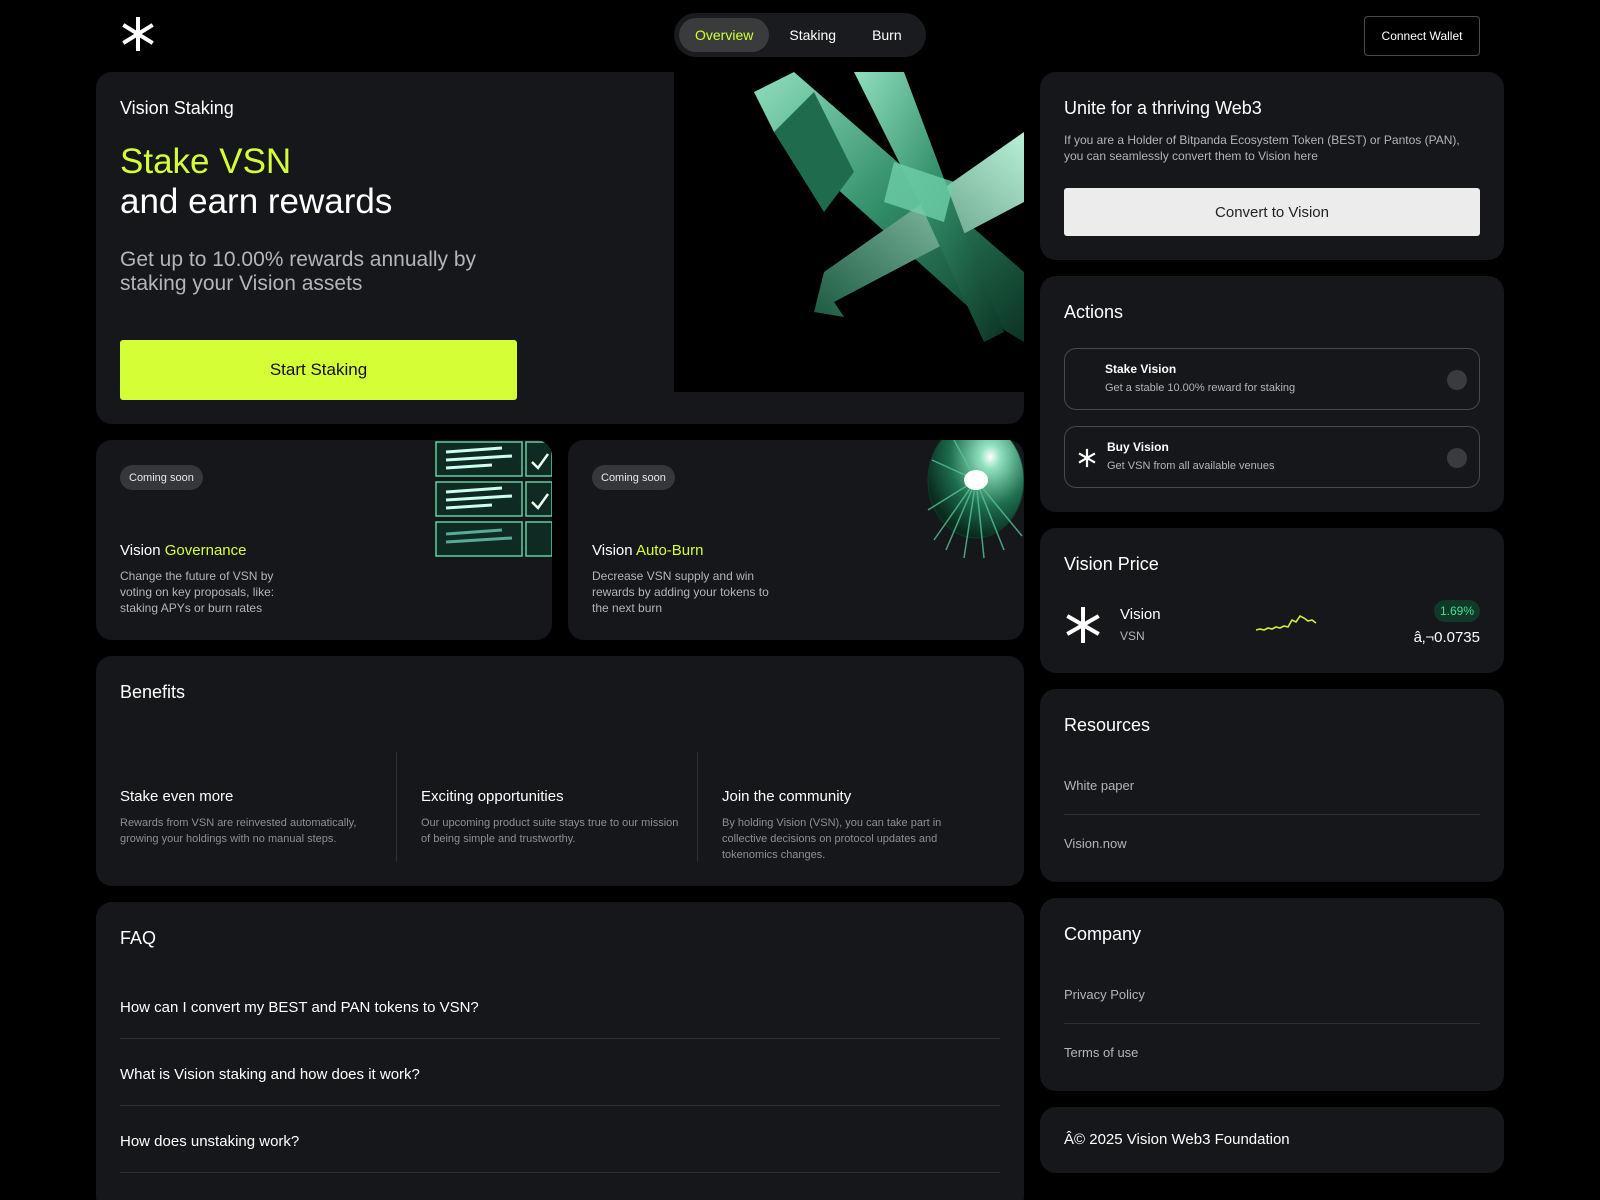  What do you see at coordinates (1141, 369) in the screenshot?
I see `action-title: Stake Vision` at bounding box center [1141, 369].